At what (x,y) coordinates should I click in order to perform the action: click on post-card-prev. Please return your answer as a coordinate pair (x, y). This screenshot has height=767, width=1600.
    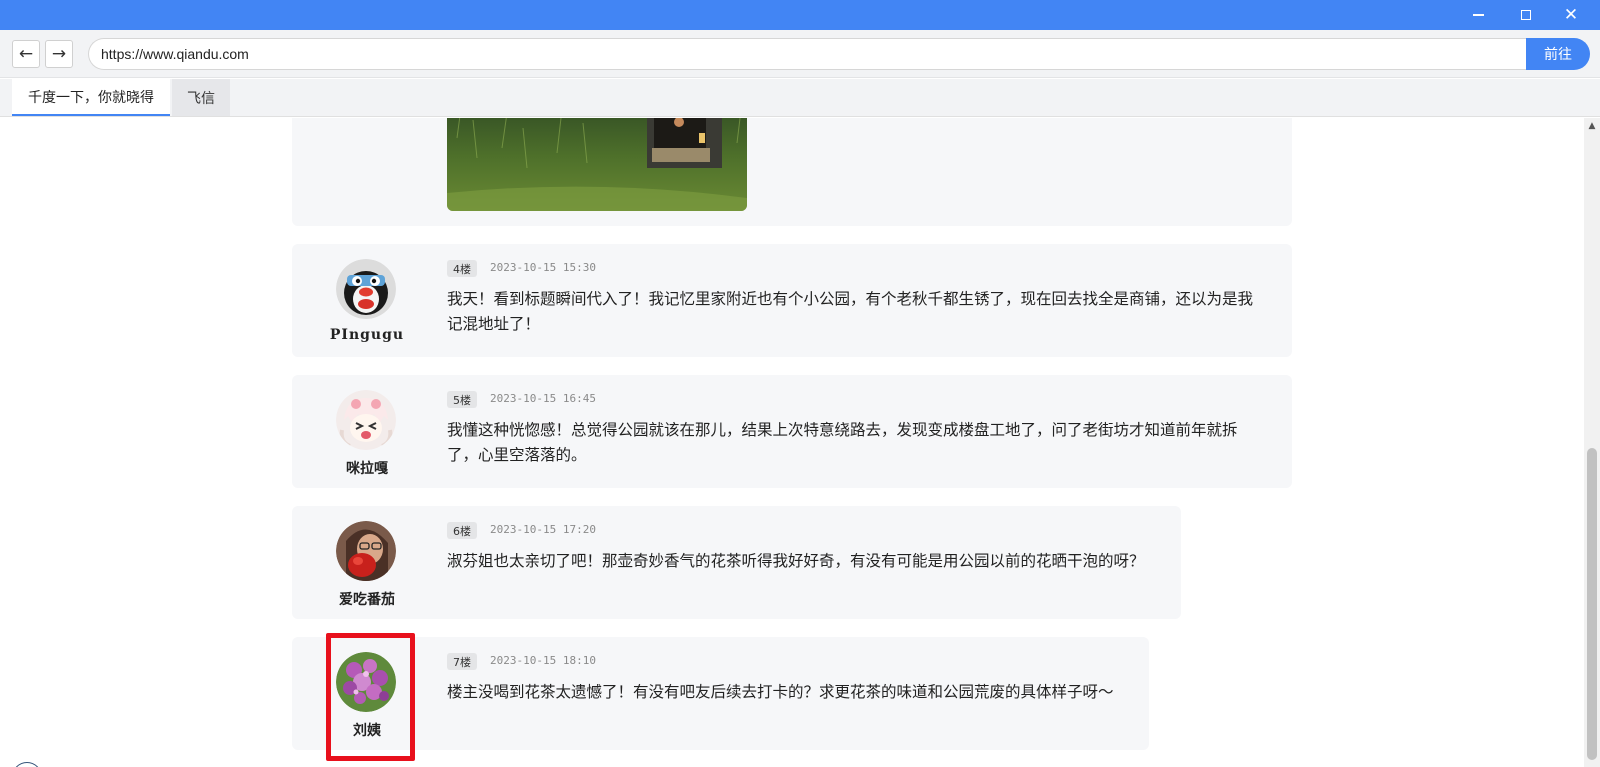
    Looking at the image, I should click on (792, 172).